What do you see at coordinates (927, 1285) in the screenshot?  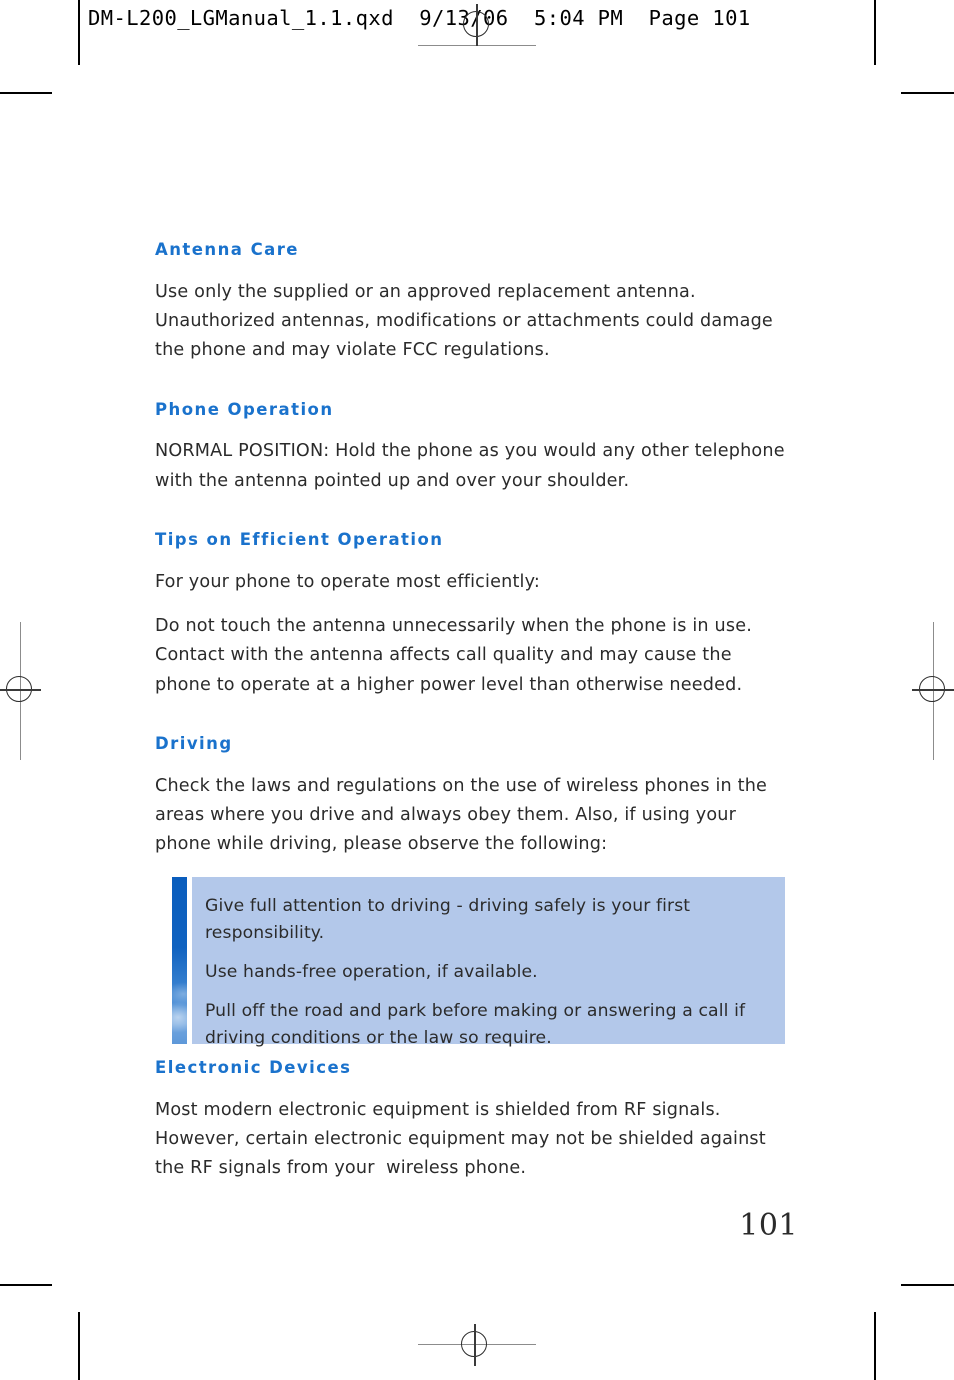 I see `crop-mark-bottom-right-horizontal` at bounding box center [927, 1285].